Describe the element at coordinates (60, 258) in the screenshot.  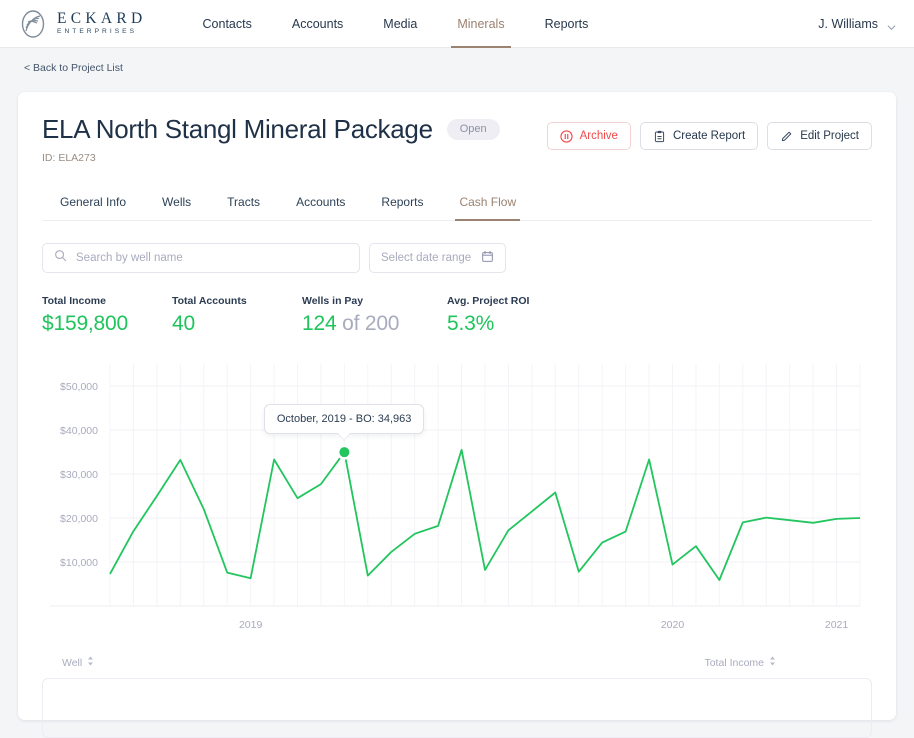
I see `search-icon` at that location.